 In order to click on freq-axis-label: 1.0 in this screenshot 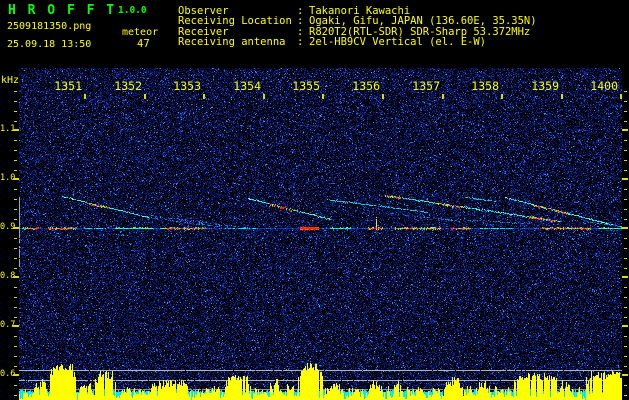, I will do `click(8, 178)`.